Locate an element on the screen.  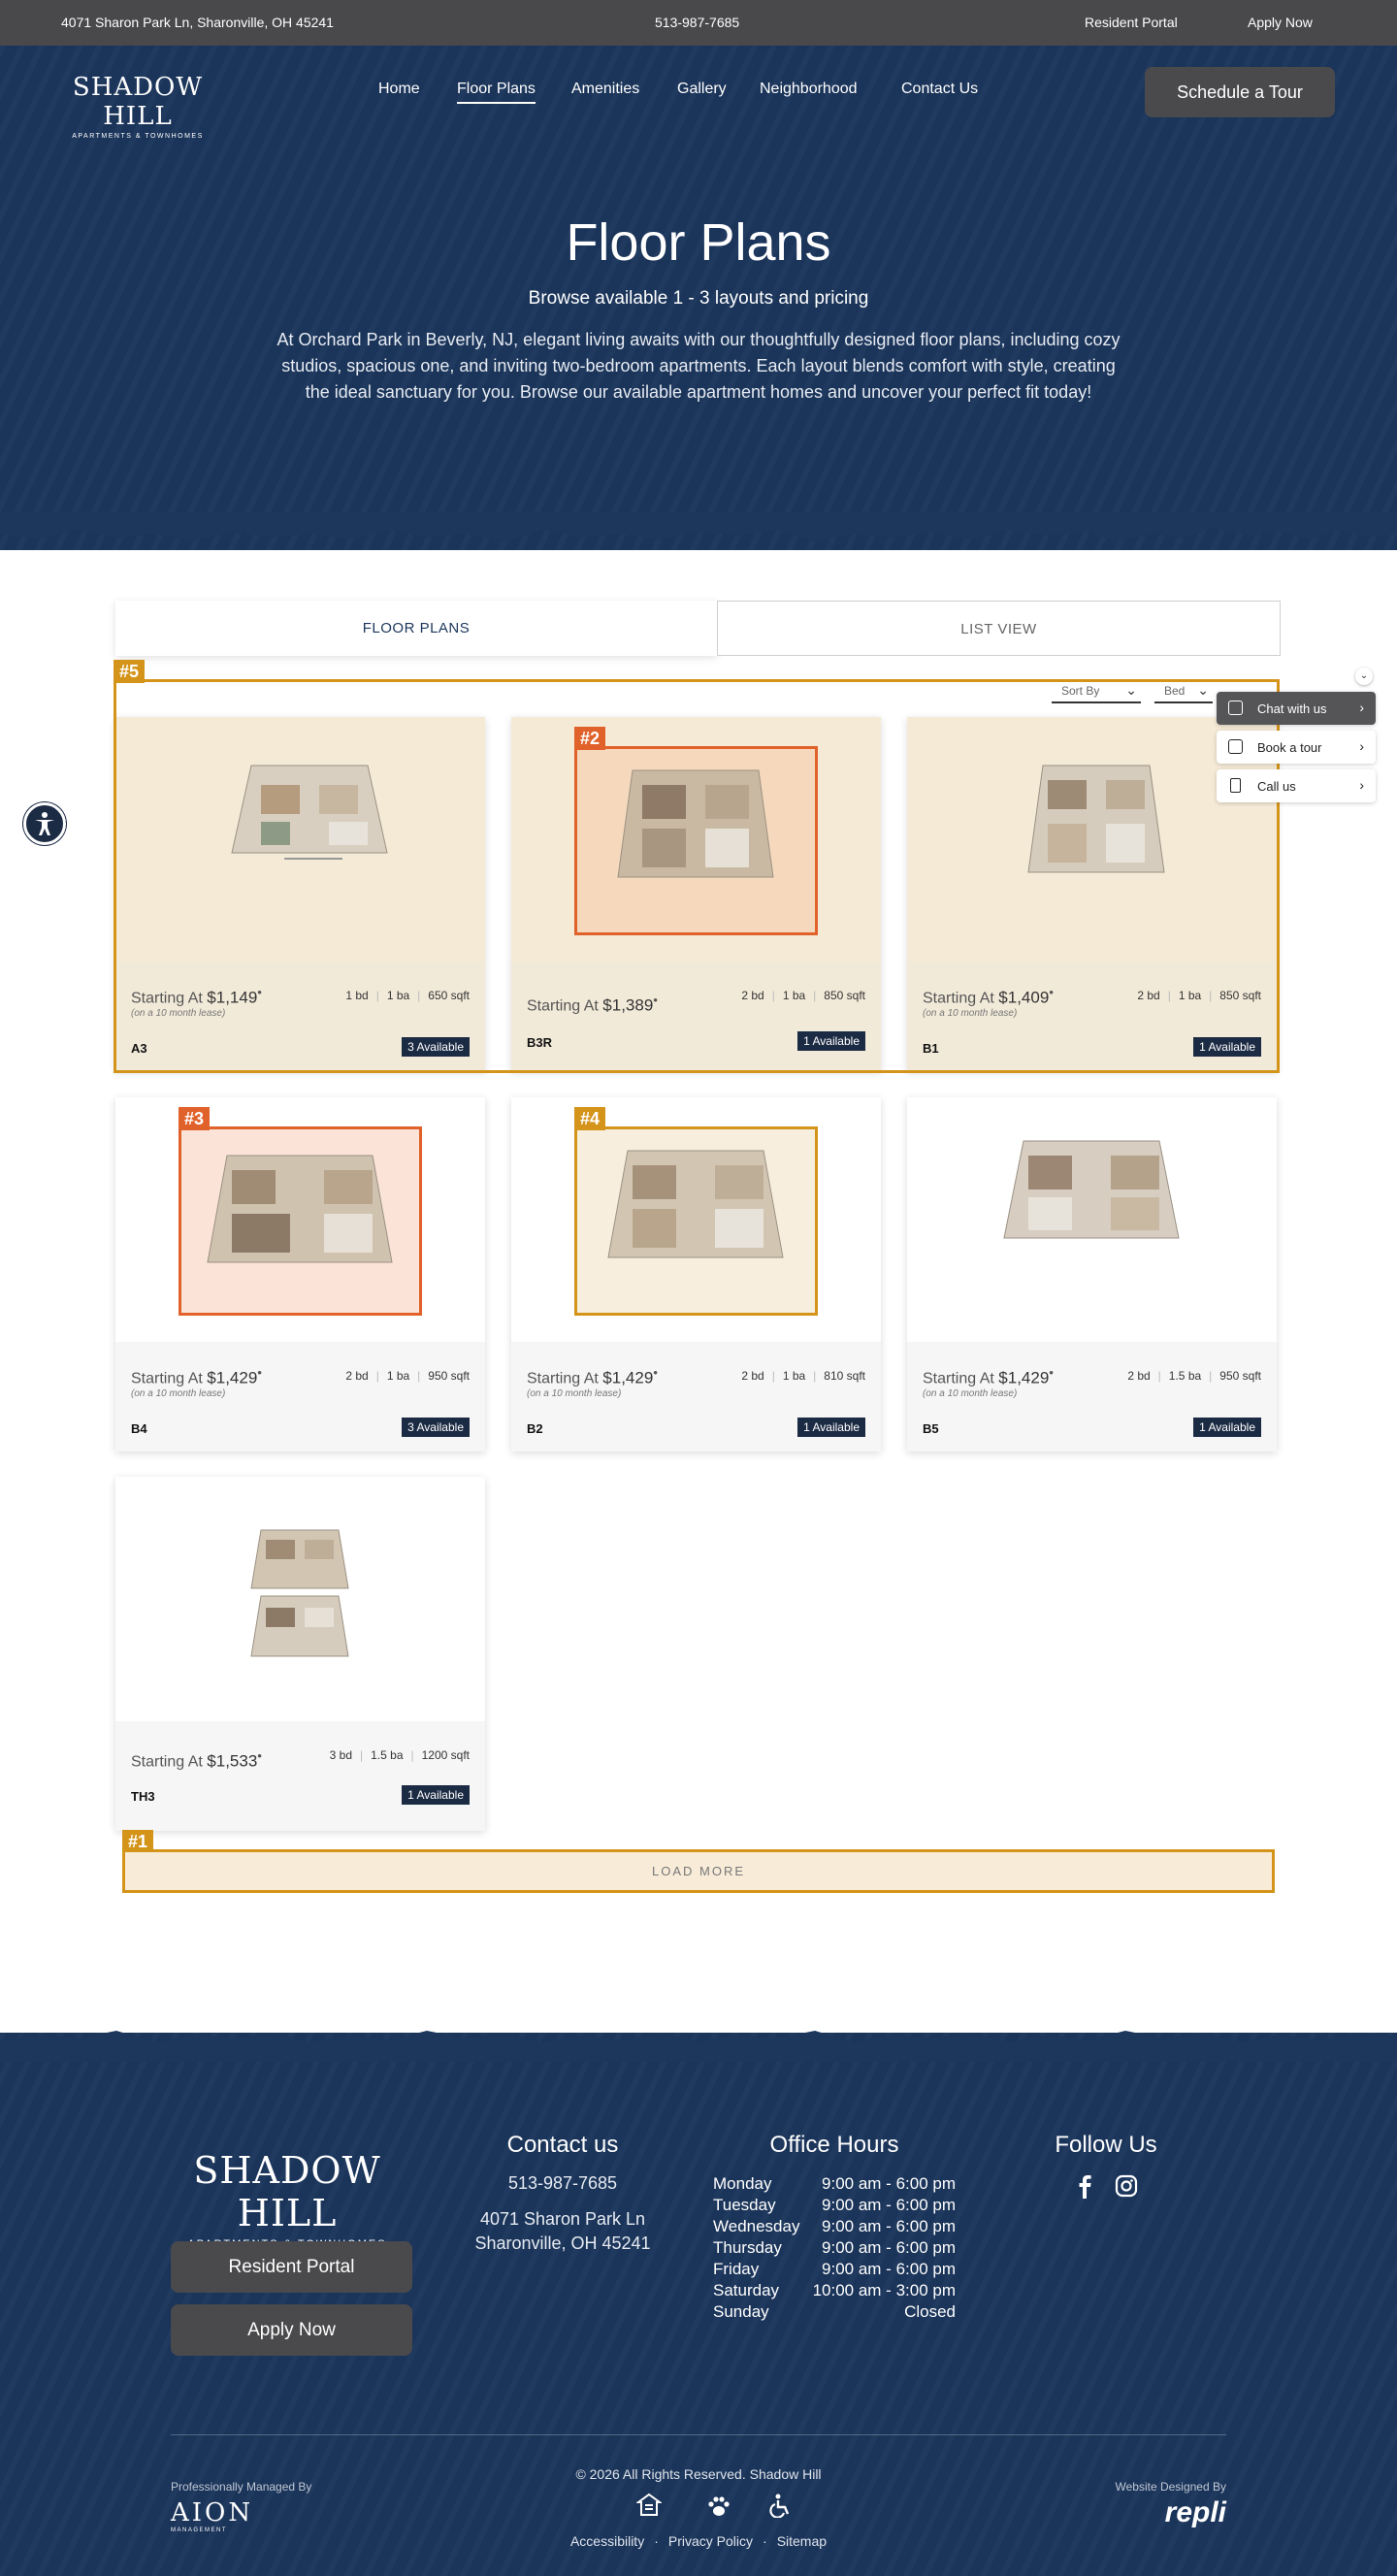
page-title: Floor Plans is located at coordinates (698, 242).